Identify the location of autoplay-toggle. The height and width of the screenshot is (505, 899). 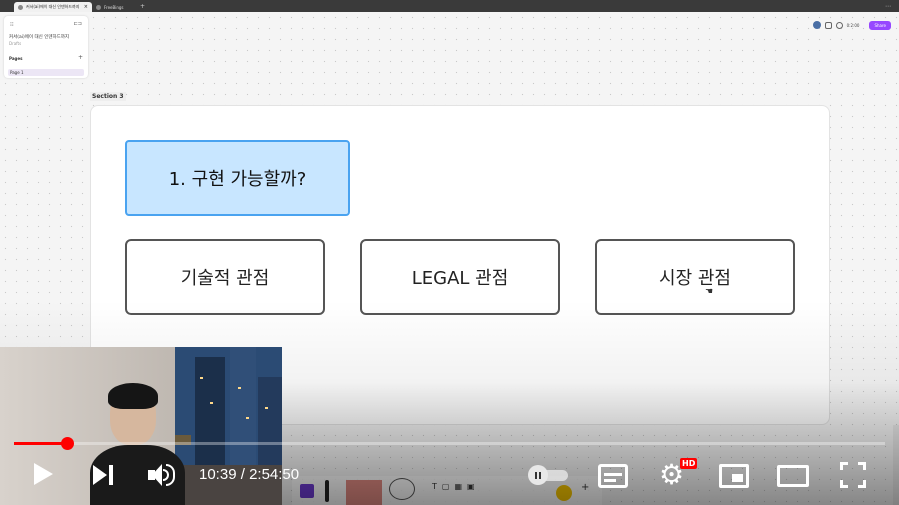
(548, 475).